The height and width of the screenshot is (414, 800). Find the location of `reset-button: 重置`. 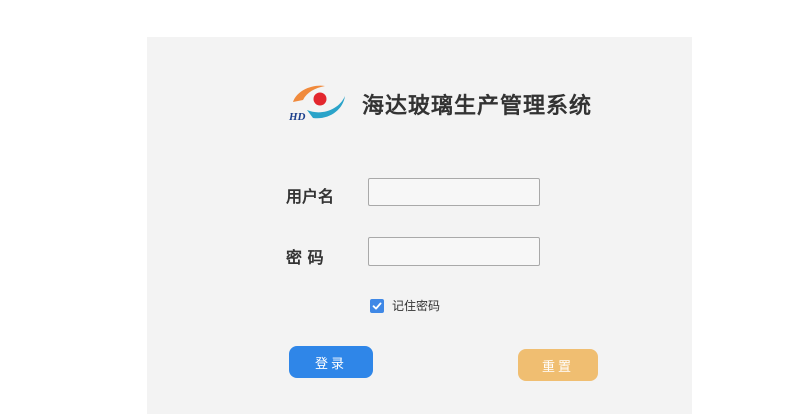

reset-button: 重置 is located at coordinates (558, 365).